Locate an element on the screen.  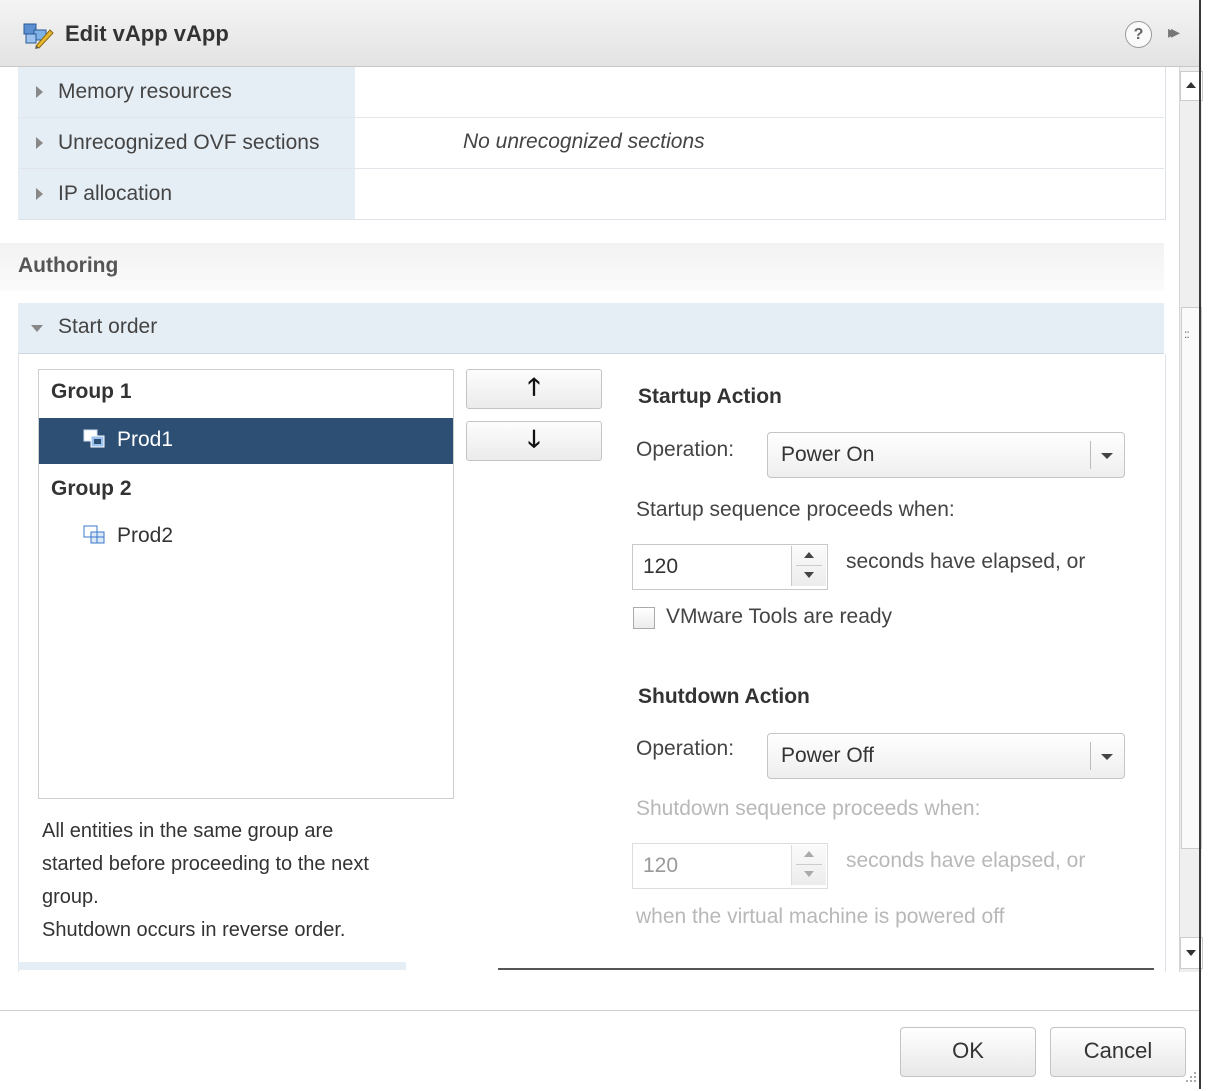
powered-off-label: when the virtual machine is powered off is located at coordinates (820, 916).